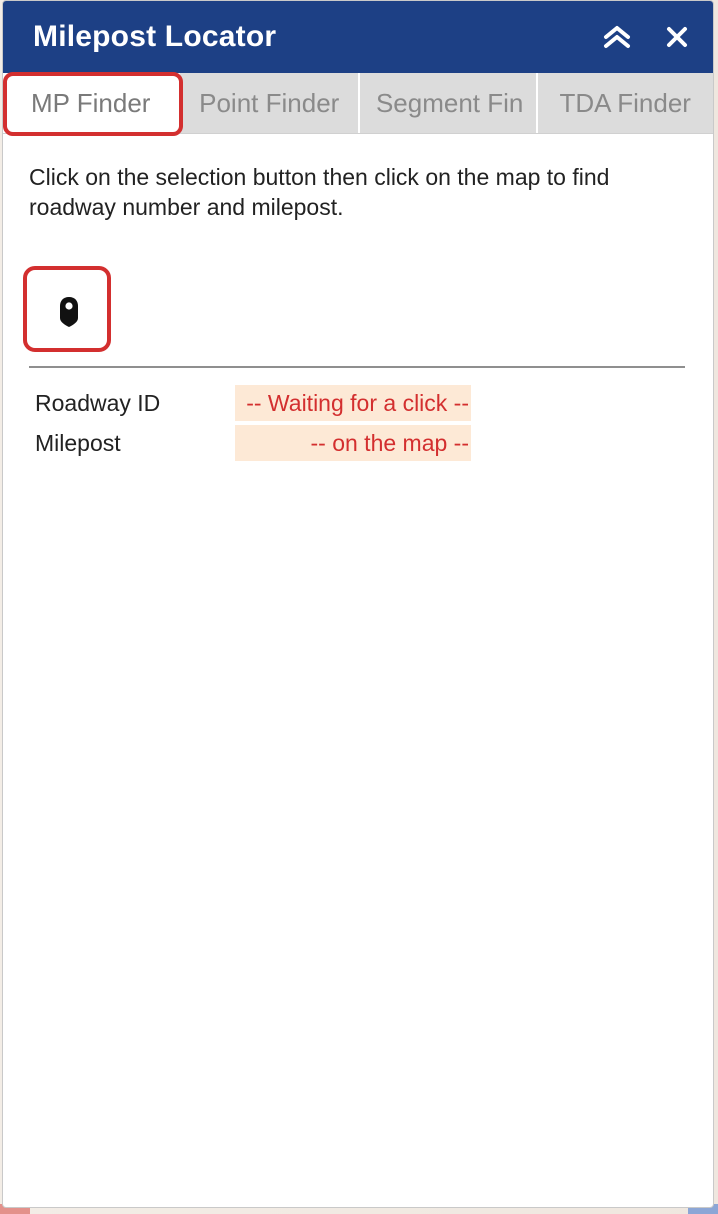 The width and height of the screenshot is (718, 1214). Describe the element at coordinates (98, 402) in the screenshot. I see `roadway-id-label: Roadway ID` at that location.